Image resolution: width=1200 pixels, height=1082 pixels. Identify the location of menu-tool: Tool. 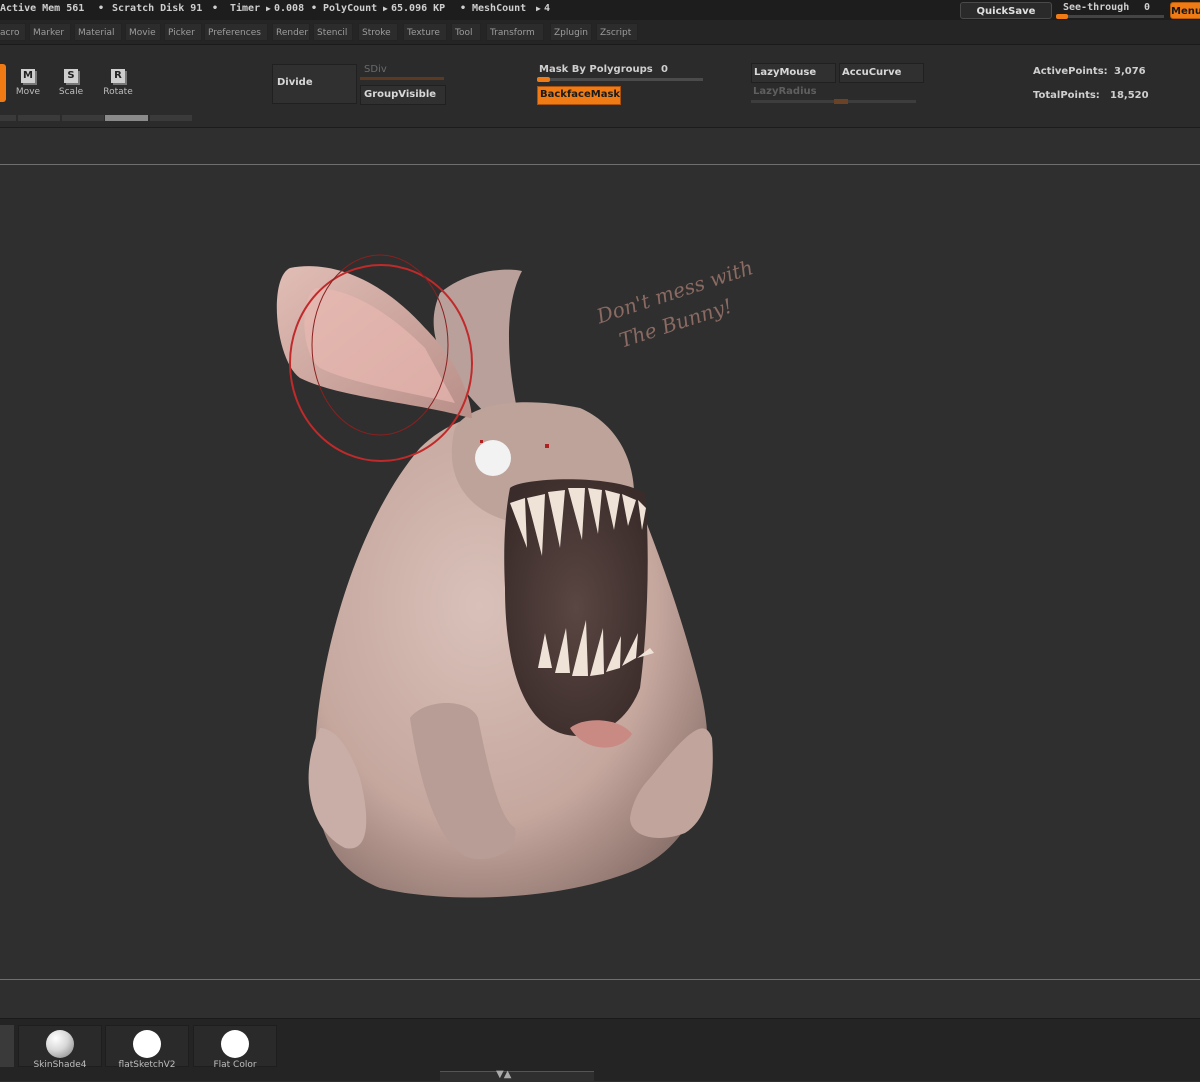
(466, 32).